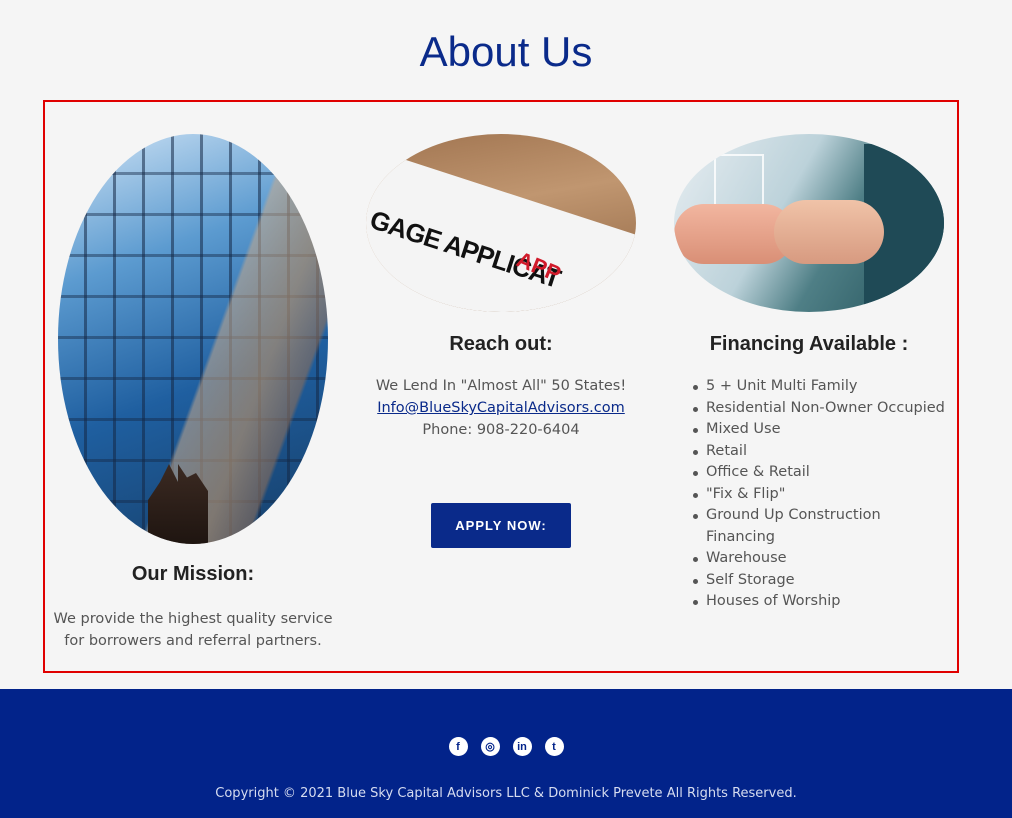 The height and width of the screenshot is (818, 1012). Describe the element at coordinates (490, 746) in the screenshot. I see `instagram-icon: ◎` at that location.